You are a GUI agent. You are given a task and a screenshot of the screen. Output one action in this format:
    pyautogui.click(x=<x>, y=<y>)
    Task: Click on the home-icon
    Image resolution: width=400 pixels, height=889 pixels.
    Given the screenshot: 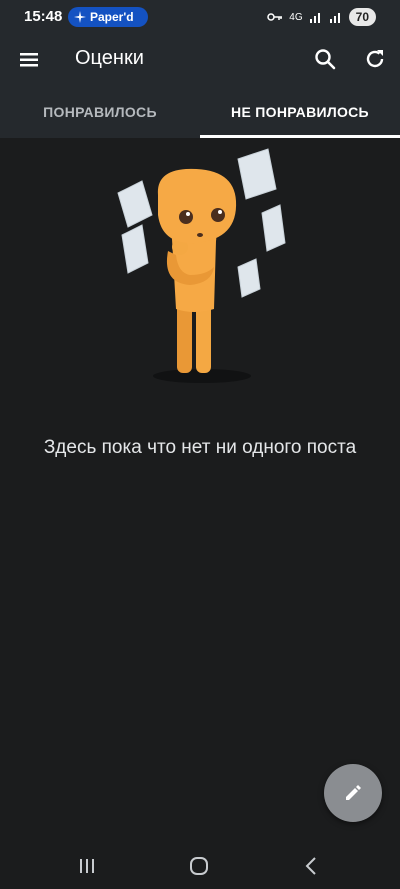 What is the action you would take?
    pyautogui.click(x=199, y=866)
    